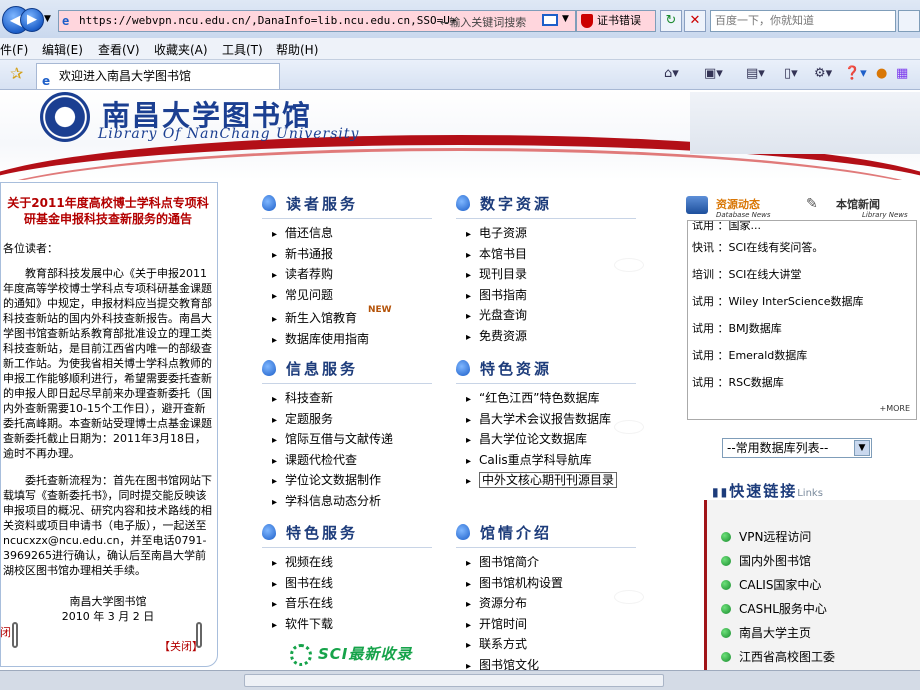  What do you see at coordinates (514, 604) in the screenshot?
I see `link-resource-distribution: 资源分布` at bounding box center [514, 604].